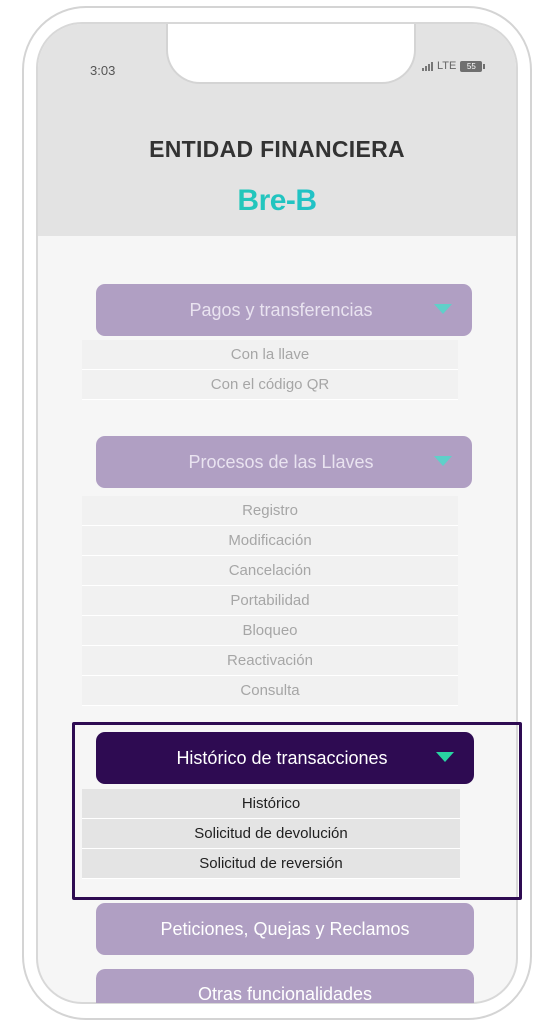  Describe the element at coordinates (270, 631) in the screenshot. I see `submenu-item-bloqueo: Bloqueo` at that location.